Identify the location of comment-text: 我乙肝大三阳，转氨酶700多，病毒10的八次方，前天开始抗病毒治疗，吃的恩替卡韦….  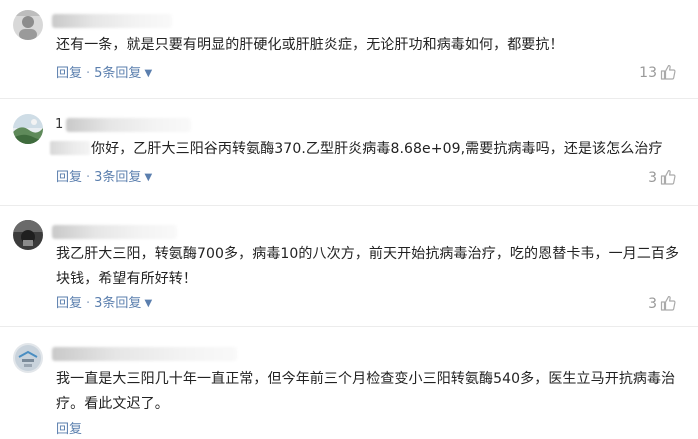
(368, 266).